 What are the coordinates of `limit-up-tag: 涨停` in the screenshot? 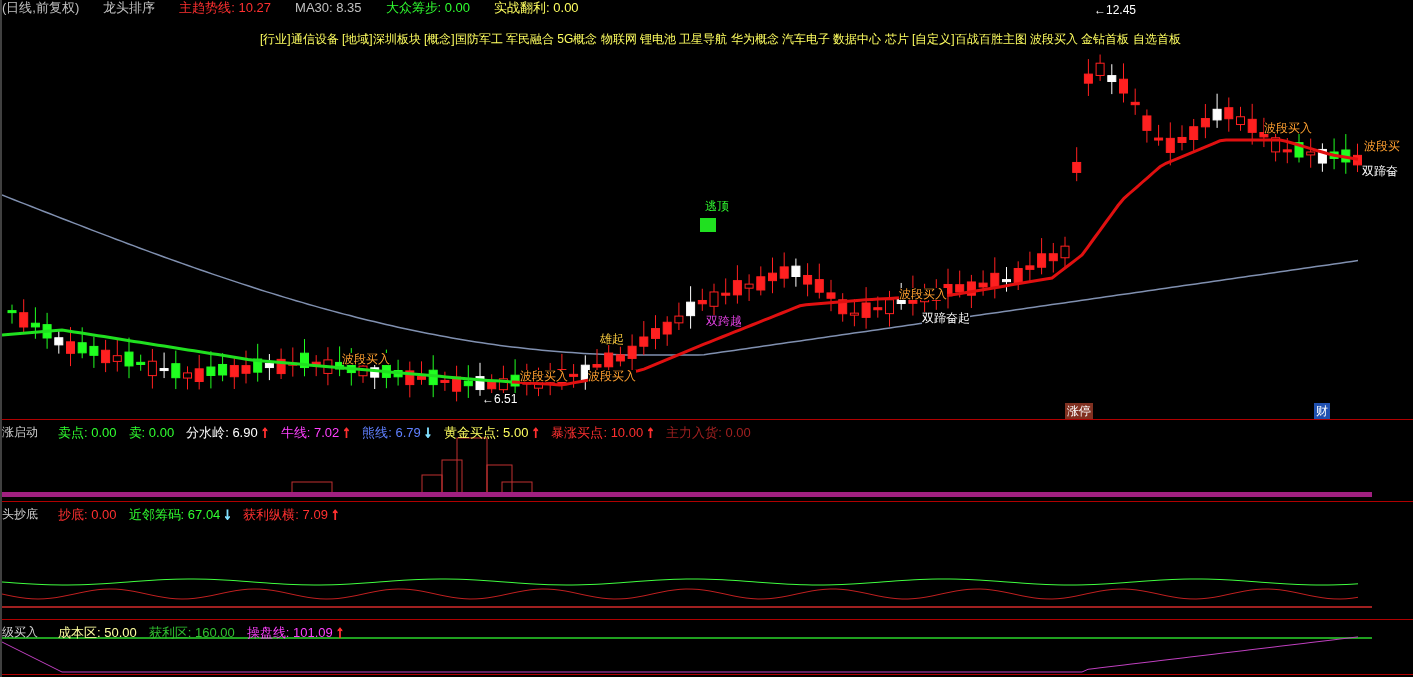 It's located at (1079, 411).